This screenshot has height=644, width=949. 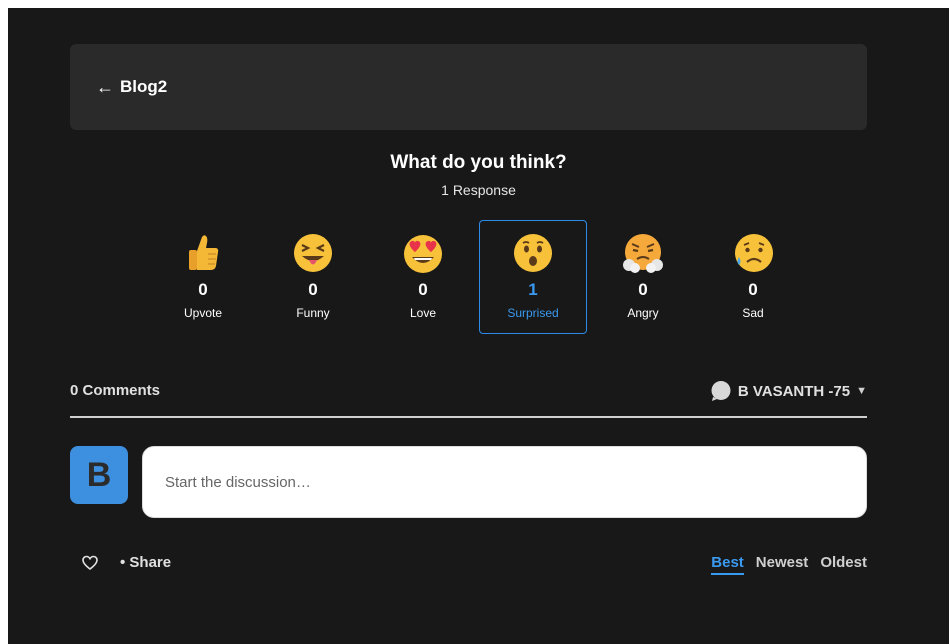 What do you see at coordinates (727, 564) in the screenshot?
I see `sort-best: Best` at bounding box center [727, 564].